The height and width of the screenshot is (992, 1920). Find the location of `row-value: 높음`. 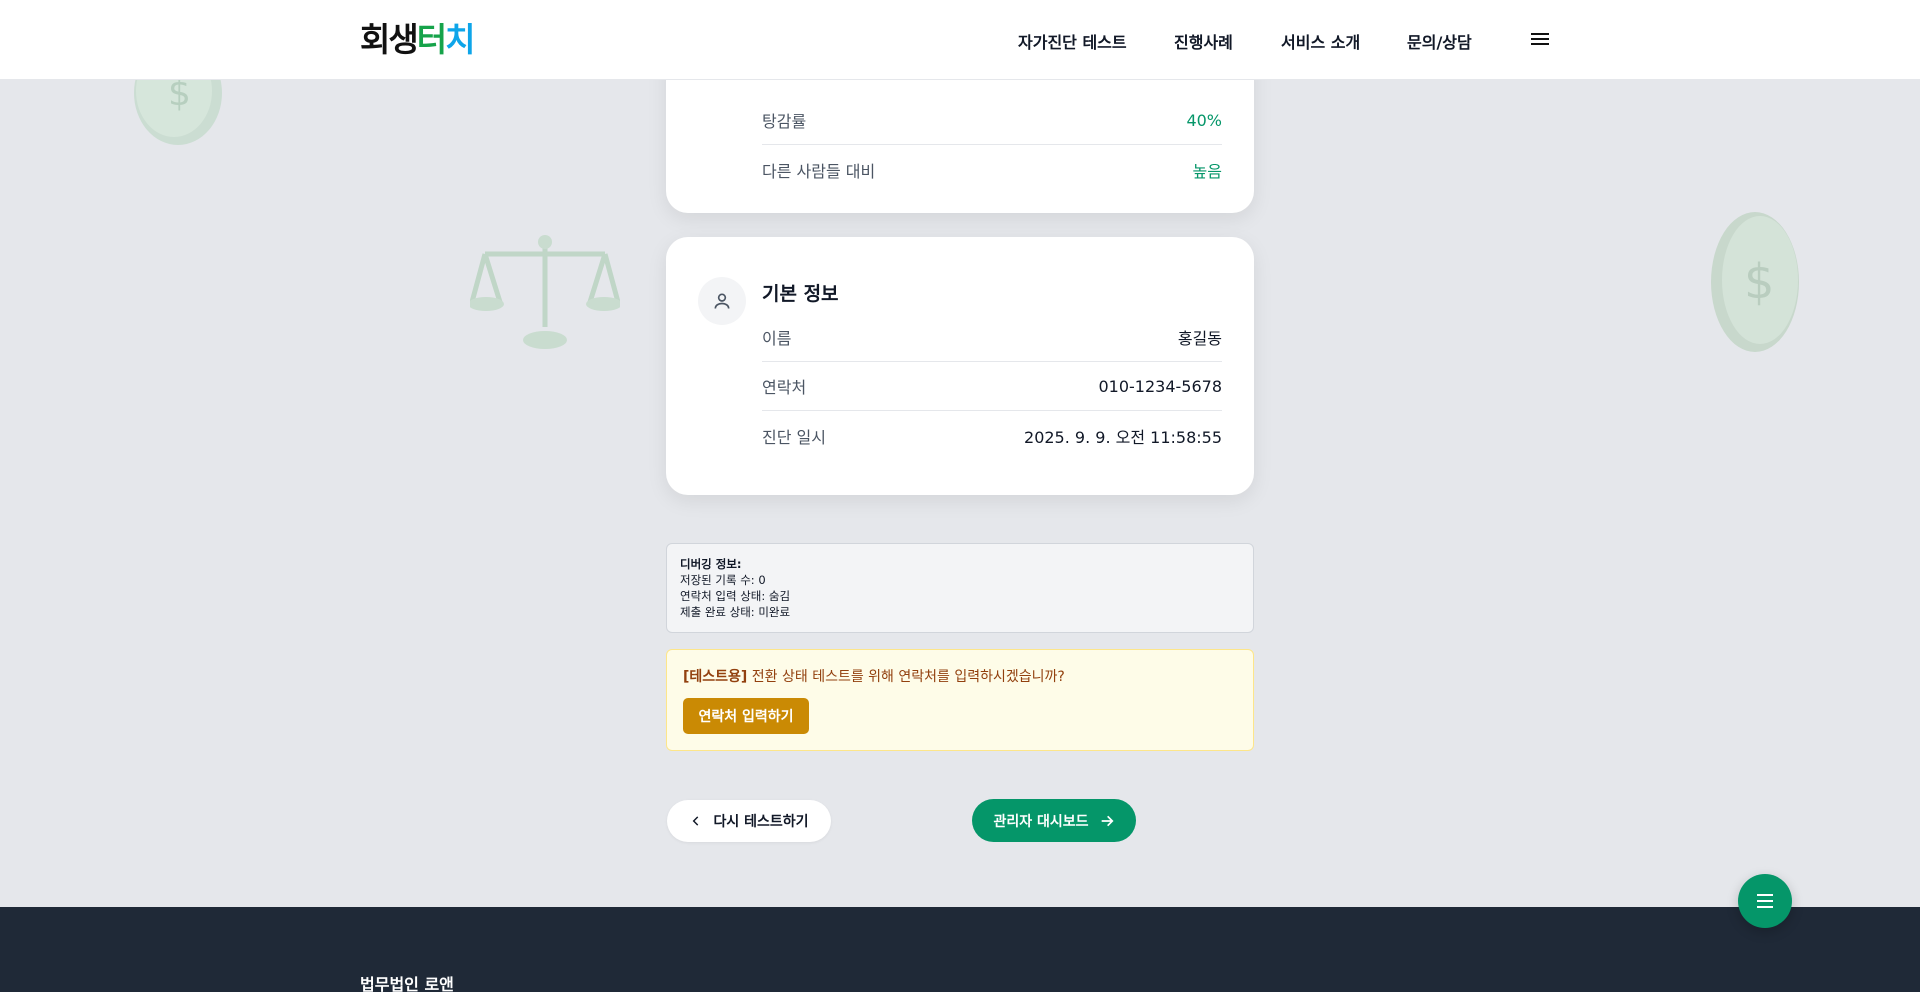

row-value: 높음 is located at coordinates (1207, 171).